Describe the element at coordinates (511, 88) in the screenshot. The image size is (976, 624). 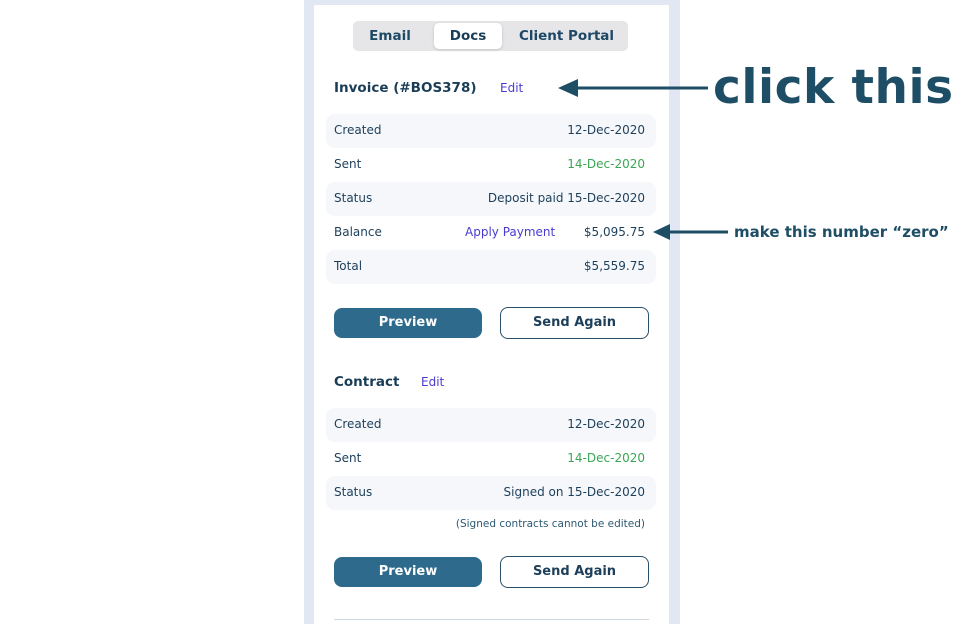
I see `invoice-edit-link: Edit` at that location.